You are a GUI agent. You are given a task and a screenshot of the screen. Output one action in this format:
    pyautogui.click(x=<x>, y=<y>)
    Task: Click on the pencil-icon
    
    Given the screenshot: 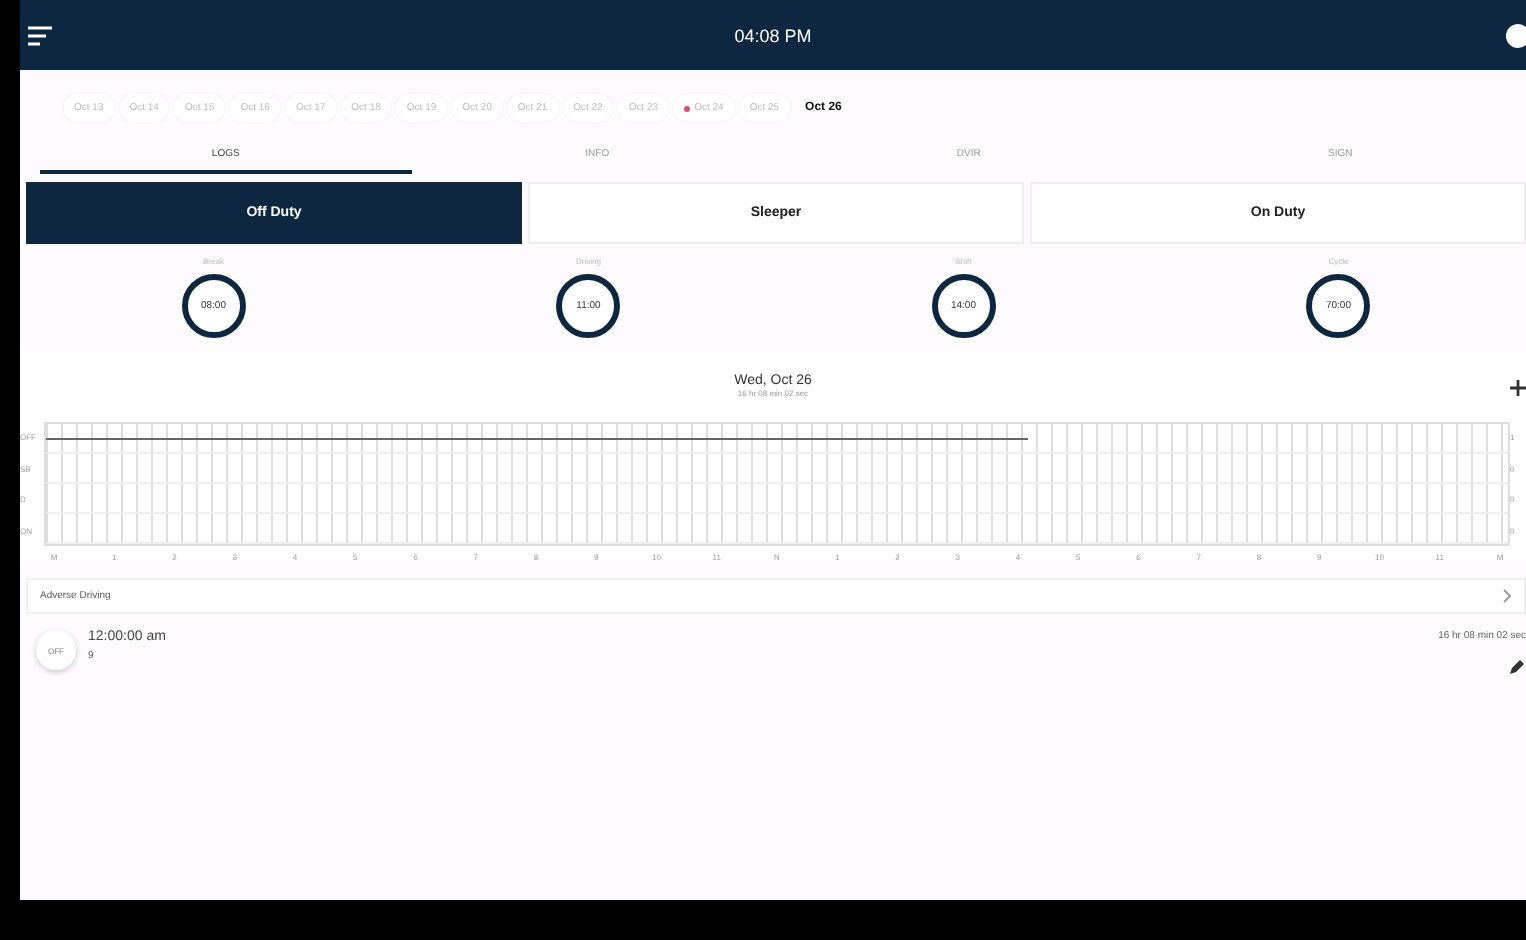 What is the action you would take?
    pyautogui.click(x=1518, y=666)
    